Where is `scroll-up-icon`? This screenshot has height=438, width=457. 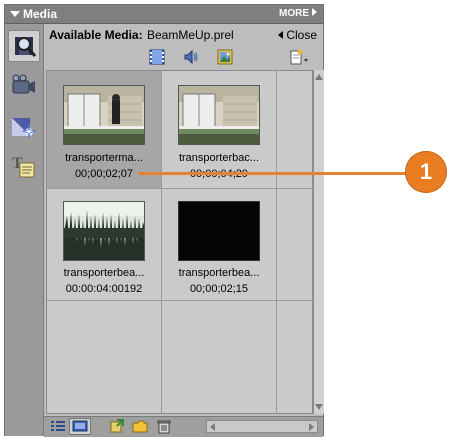
scroll-up-icon is located at coordinates (319, 77).